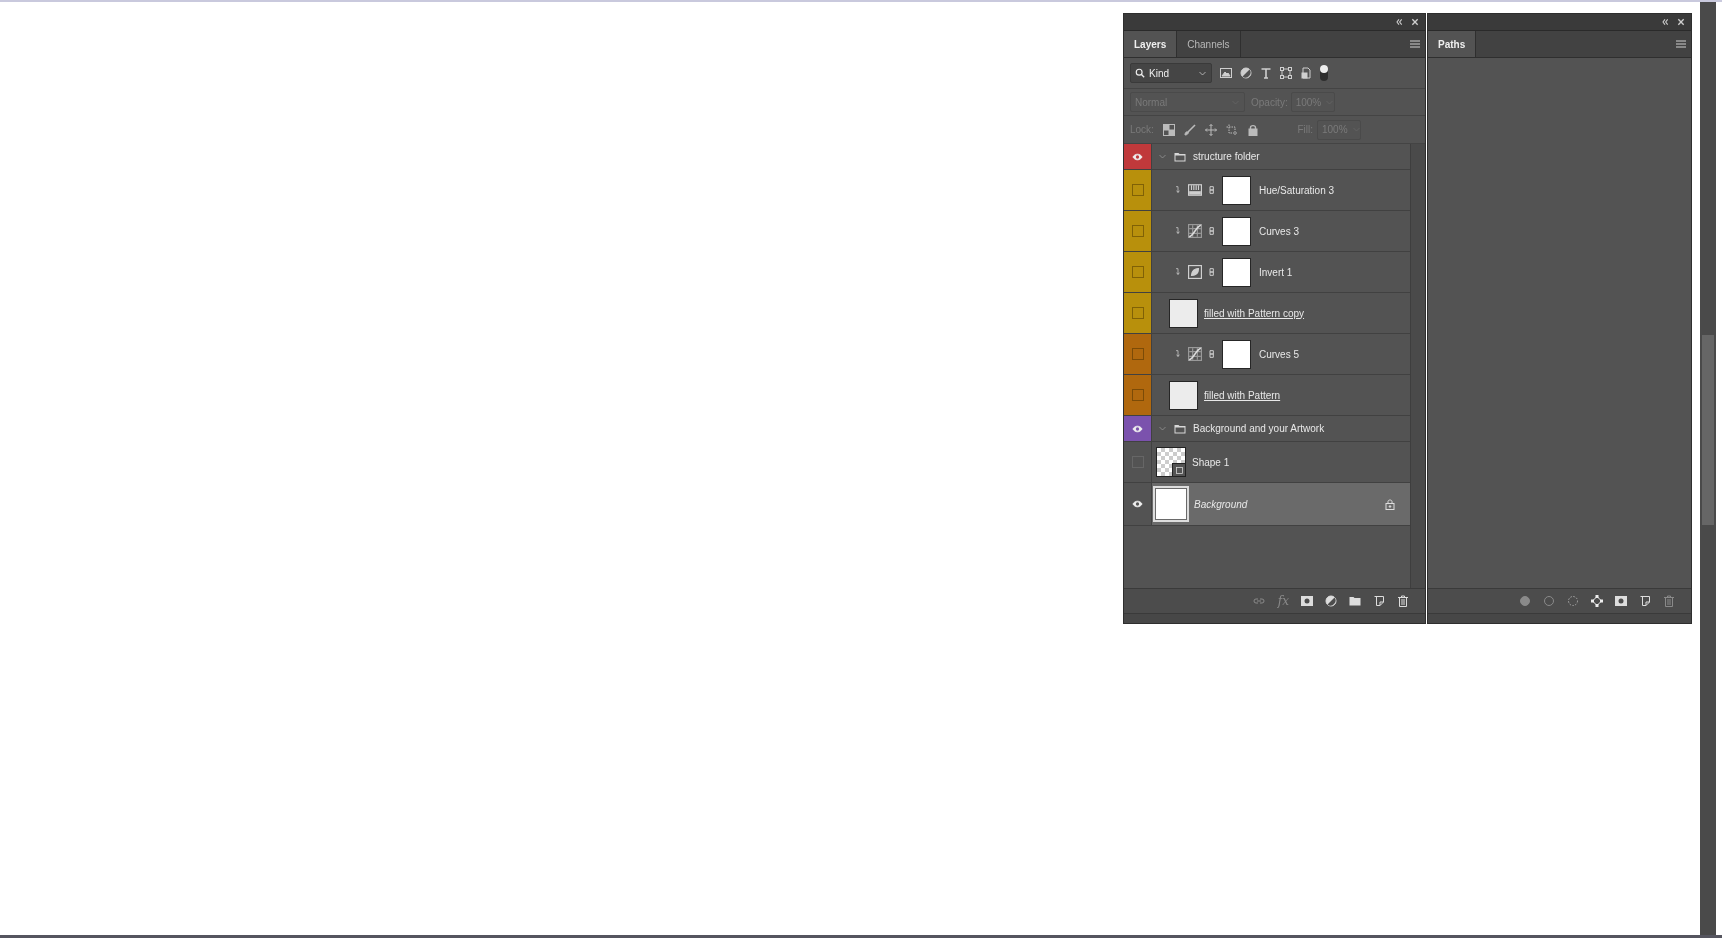 The height and width of the screenshot is (938, 1722). What do you see at coordinates (1171, 73) in the screenshot?
I see `filter-dropdown: Kind` at bounding box center [1171, 73].